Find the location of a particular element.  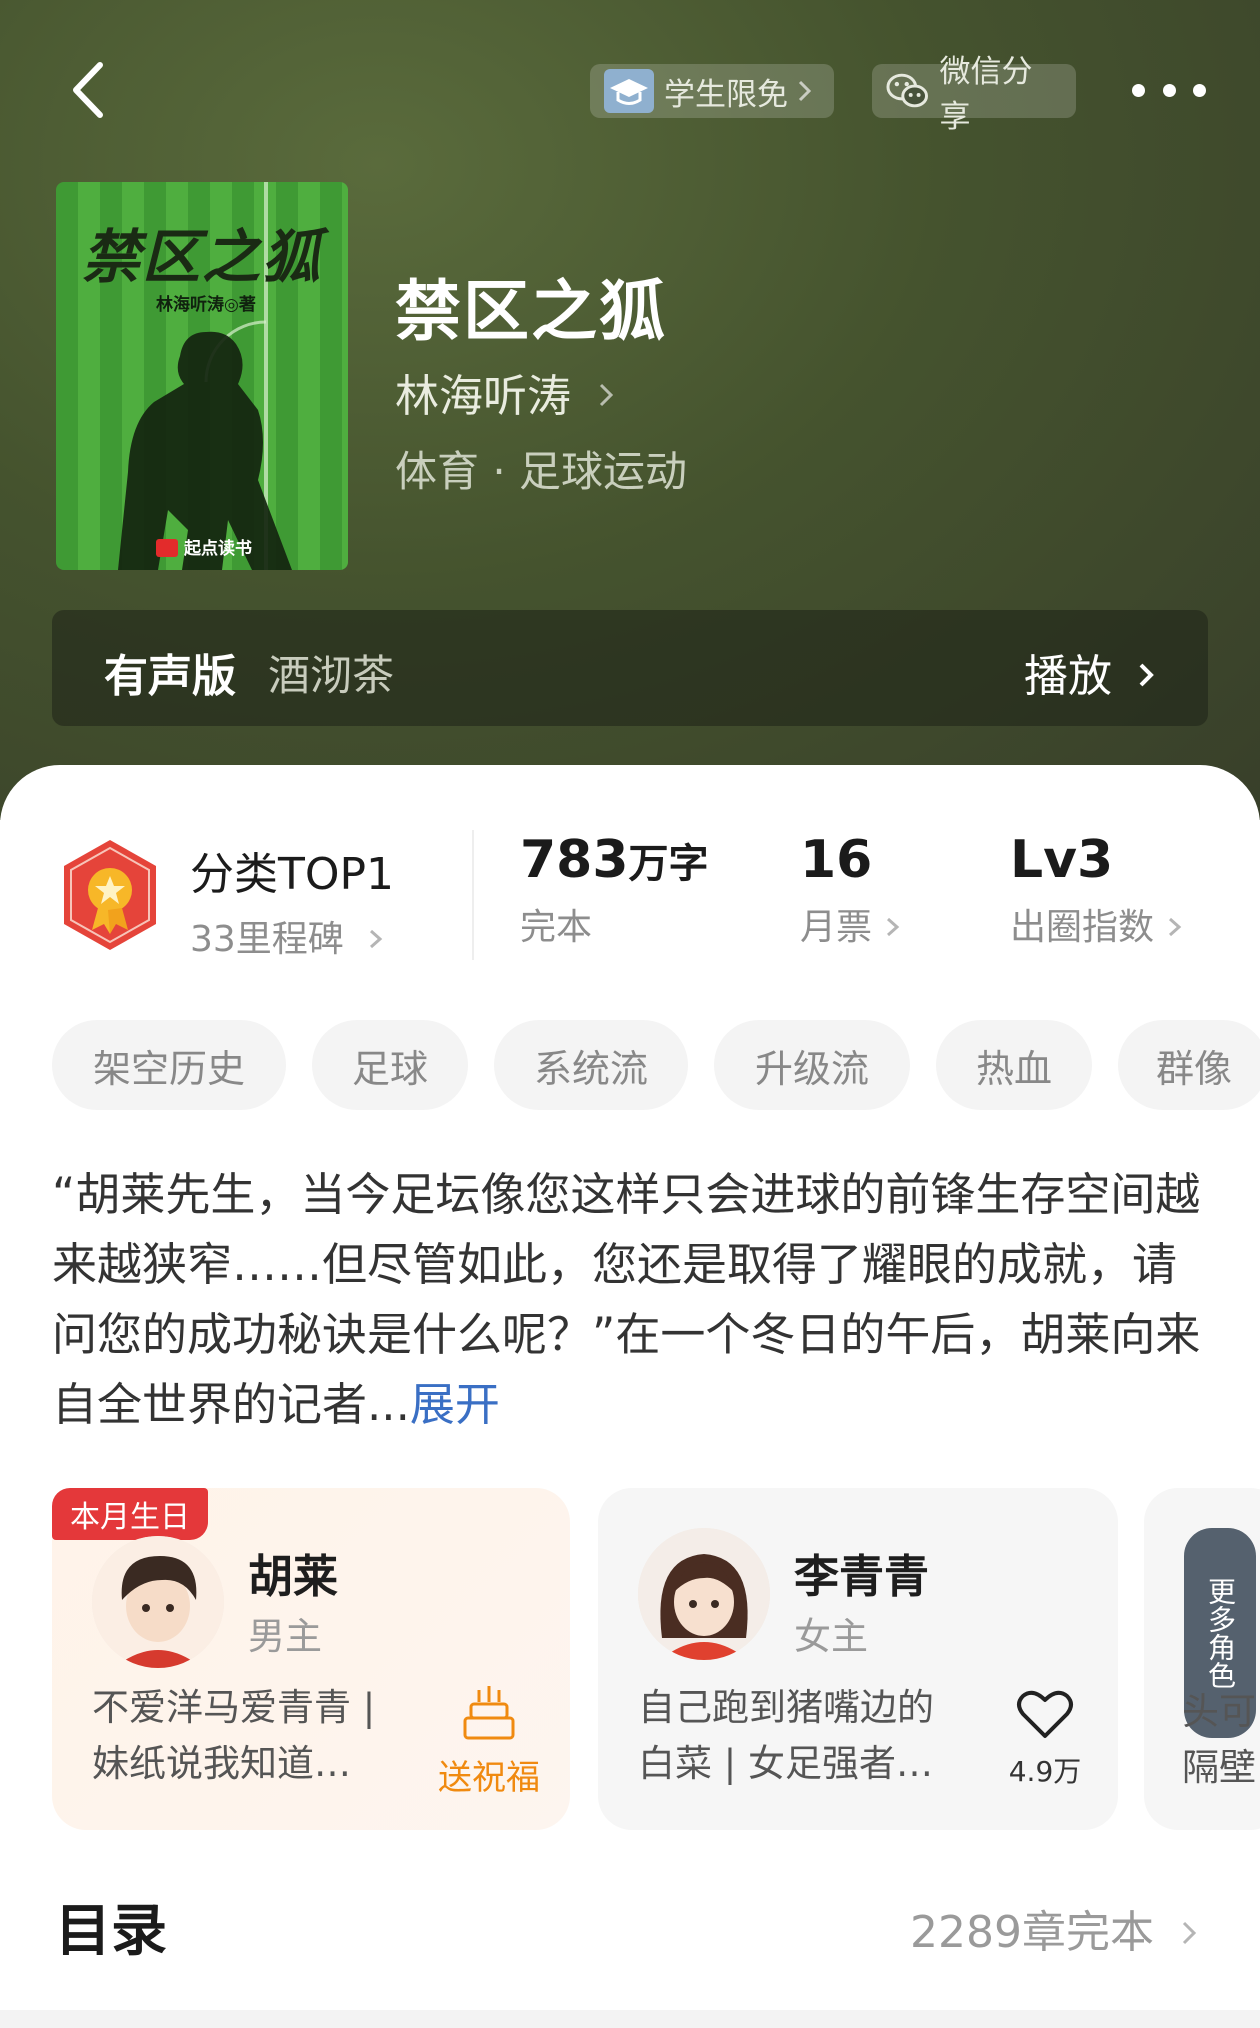

rank-title: 分类TOP1 is located at coordinates (292, 874).